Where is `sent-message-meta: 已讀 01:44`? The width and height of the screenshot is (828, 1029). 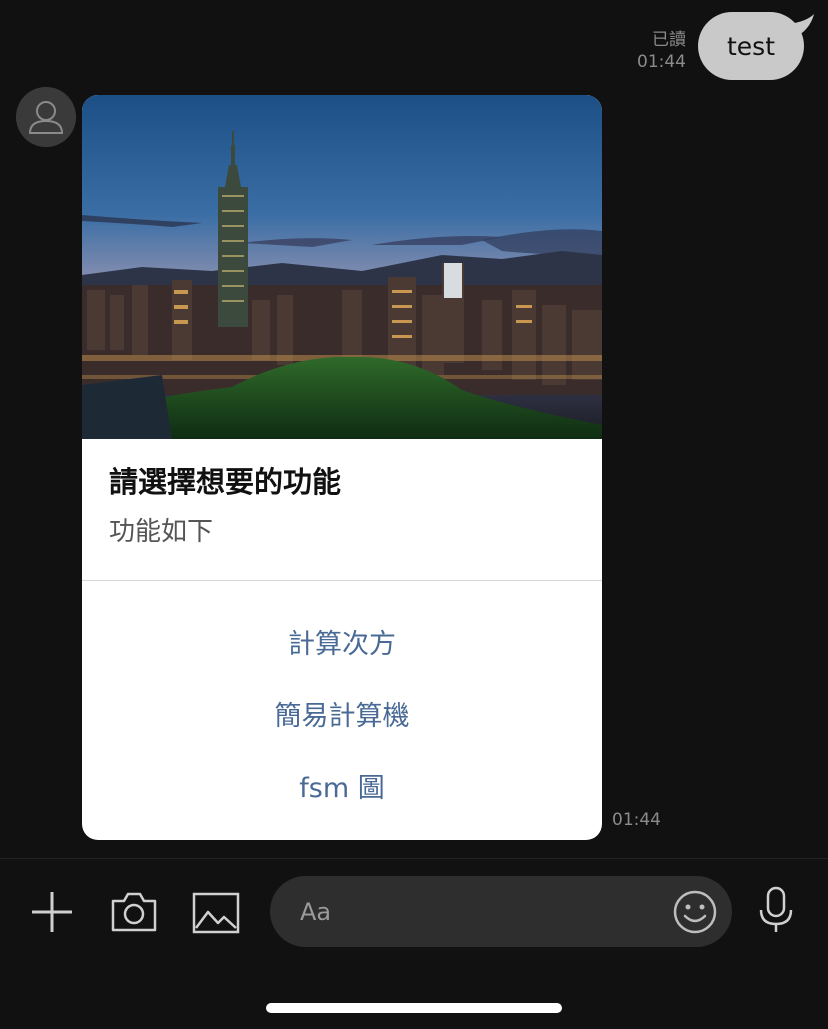 sent-message-meta: 已讀 01:44 is located at coordinates (661, 51).